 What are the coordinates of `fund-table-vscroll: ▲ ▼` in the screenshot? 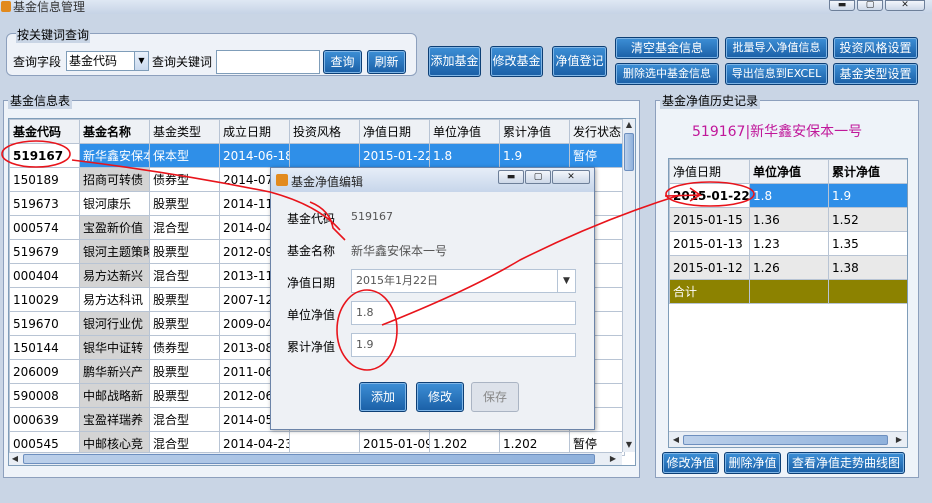 It's located at (628, 285).